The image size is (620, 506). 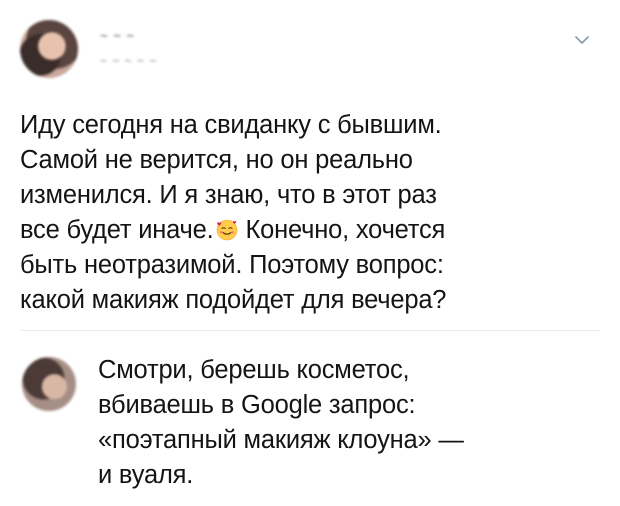 I want to click on author-handle: ~ ~ ~ ~ ~, so click(x=129, y=61).